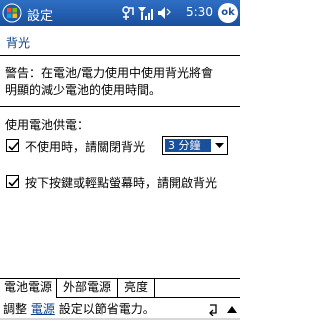 Image resolution: width=320 pixels, height=320 pixels. I want to click on connectivity-icon, so click(128, 13).